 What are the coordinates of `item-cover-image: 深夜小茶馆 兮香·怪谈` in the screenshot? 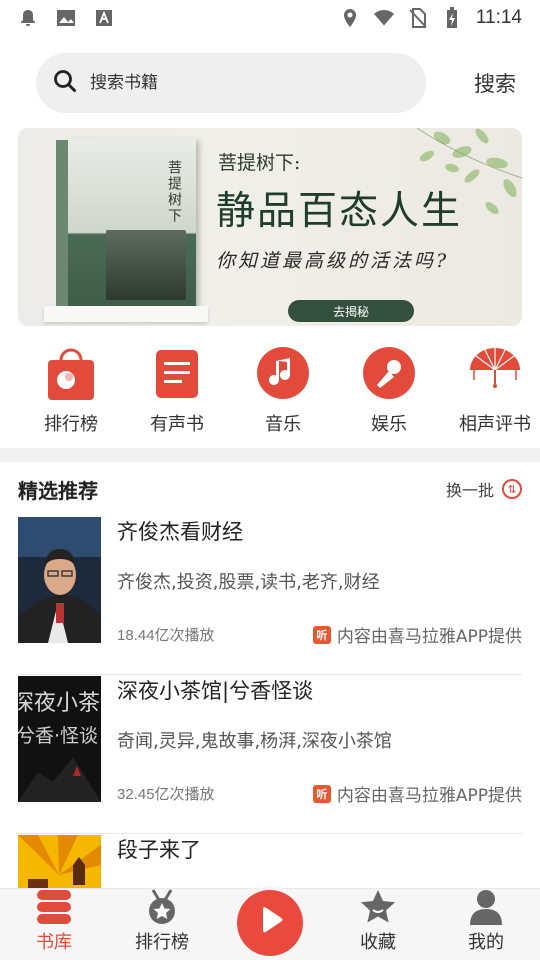 It's located at (59, 739).